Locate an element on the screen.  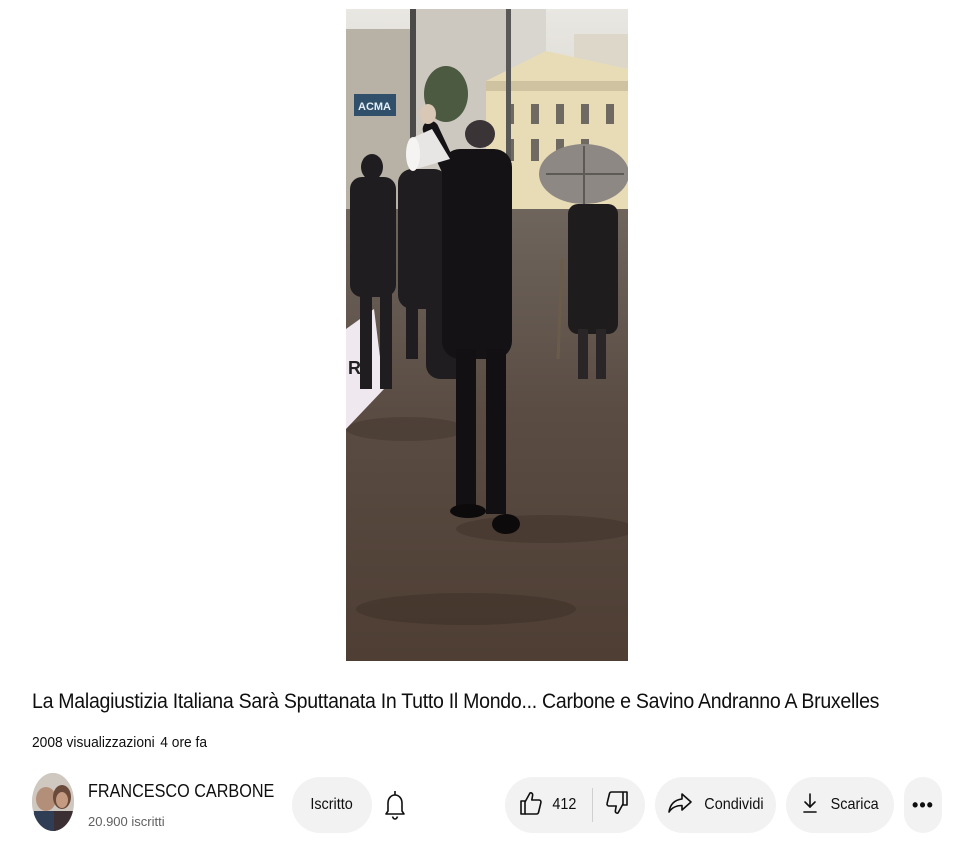
download-label: Scarica is located at coordinates (854, 804).